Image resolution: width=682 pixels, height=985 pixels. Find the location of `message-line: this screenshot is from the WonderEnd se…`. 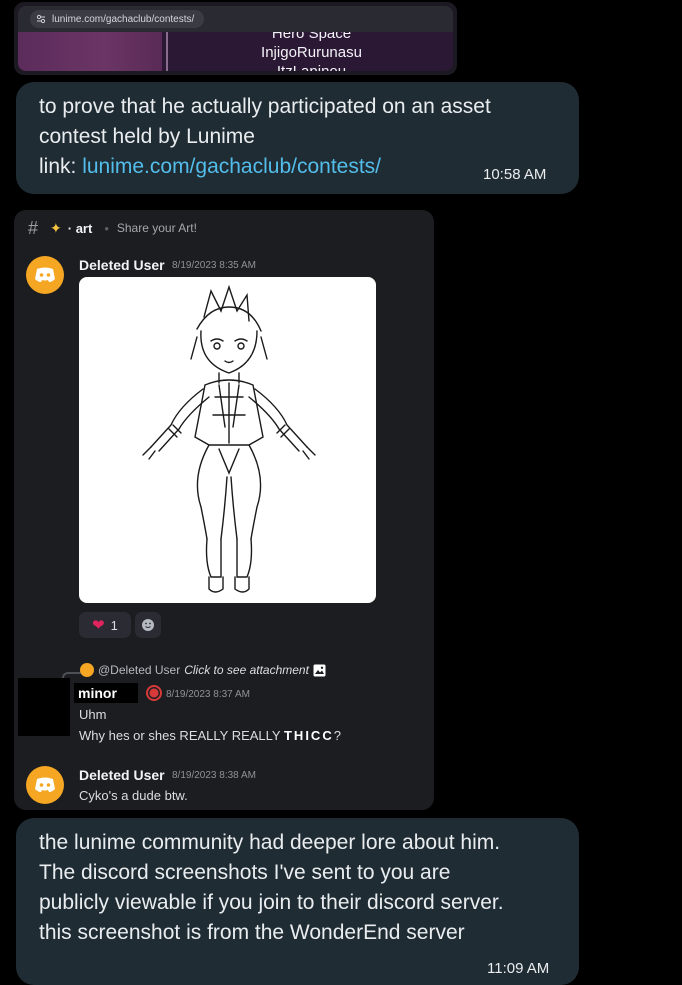

message-line: this screenshot is from the WonderEnd se… is located at coordinates (252, 932).